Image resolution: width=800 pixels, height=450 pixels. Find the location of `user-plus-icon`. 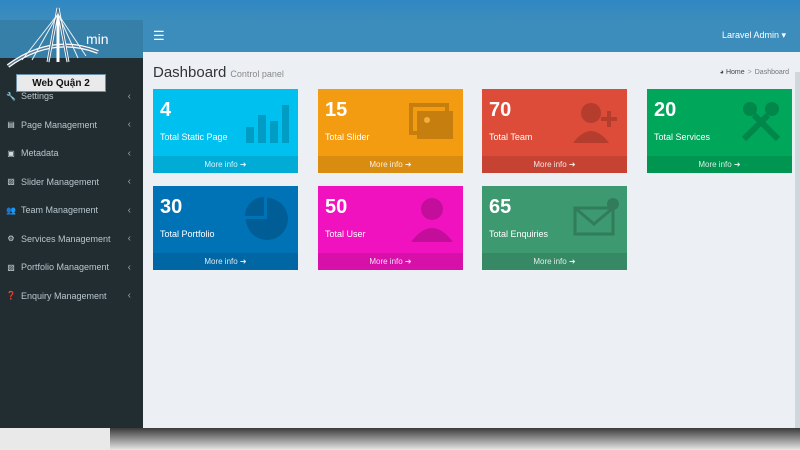

user-plus-icon is located at coordinates (595, 123).